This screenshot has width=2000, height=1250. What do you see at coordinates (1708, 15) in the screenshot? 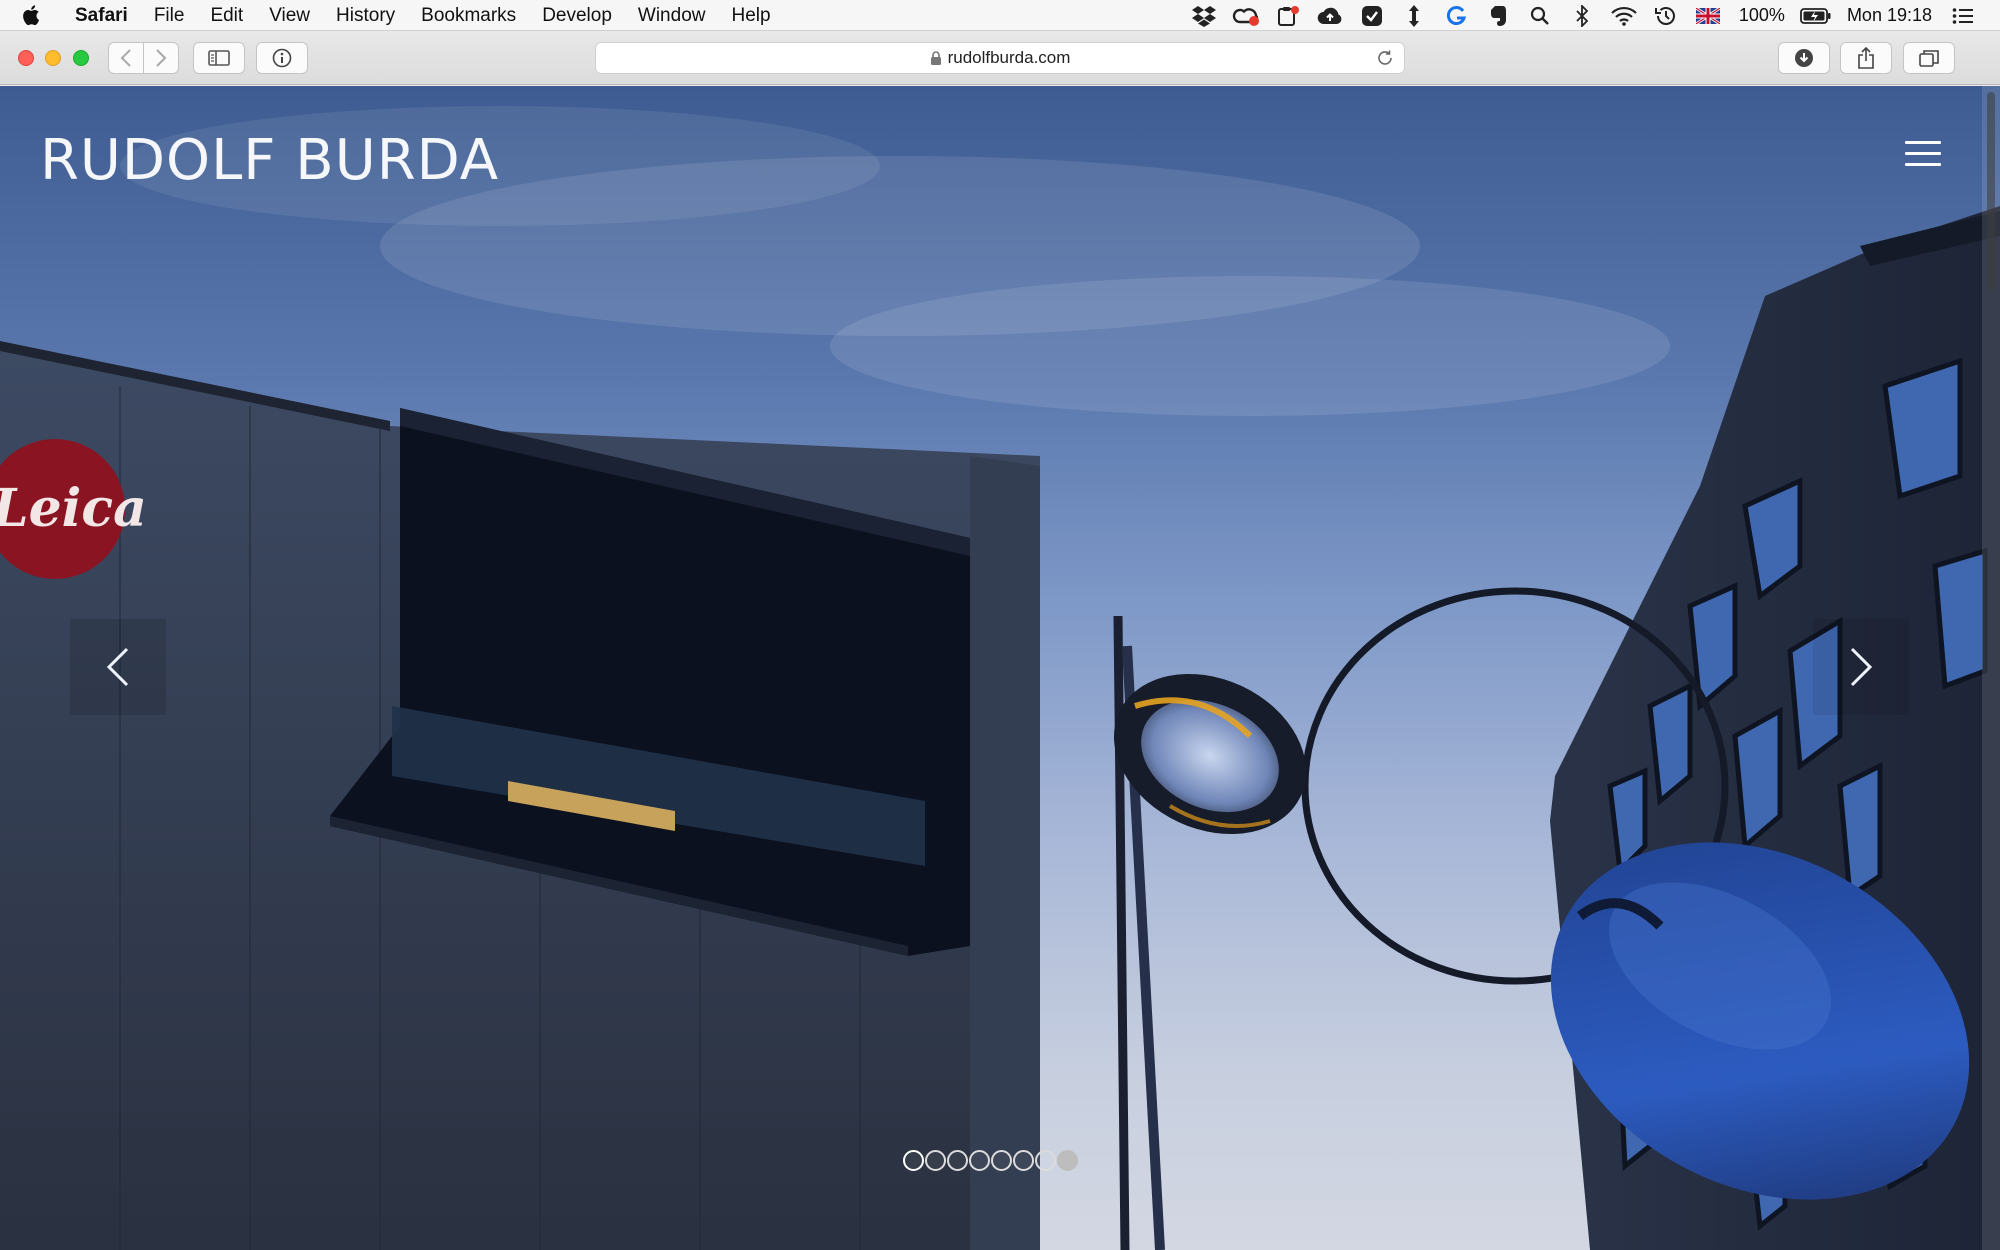
I see `uk-flag-icon` at bounding box center [1708, 15].